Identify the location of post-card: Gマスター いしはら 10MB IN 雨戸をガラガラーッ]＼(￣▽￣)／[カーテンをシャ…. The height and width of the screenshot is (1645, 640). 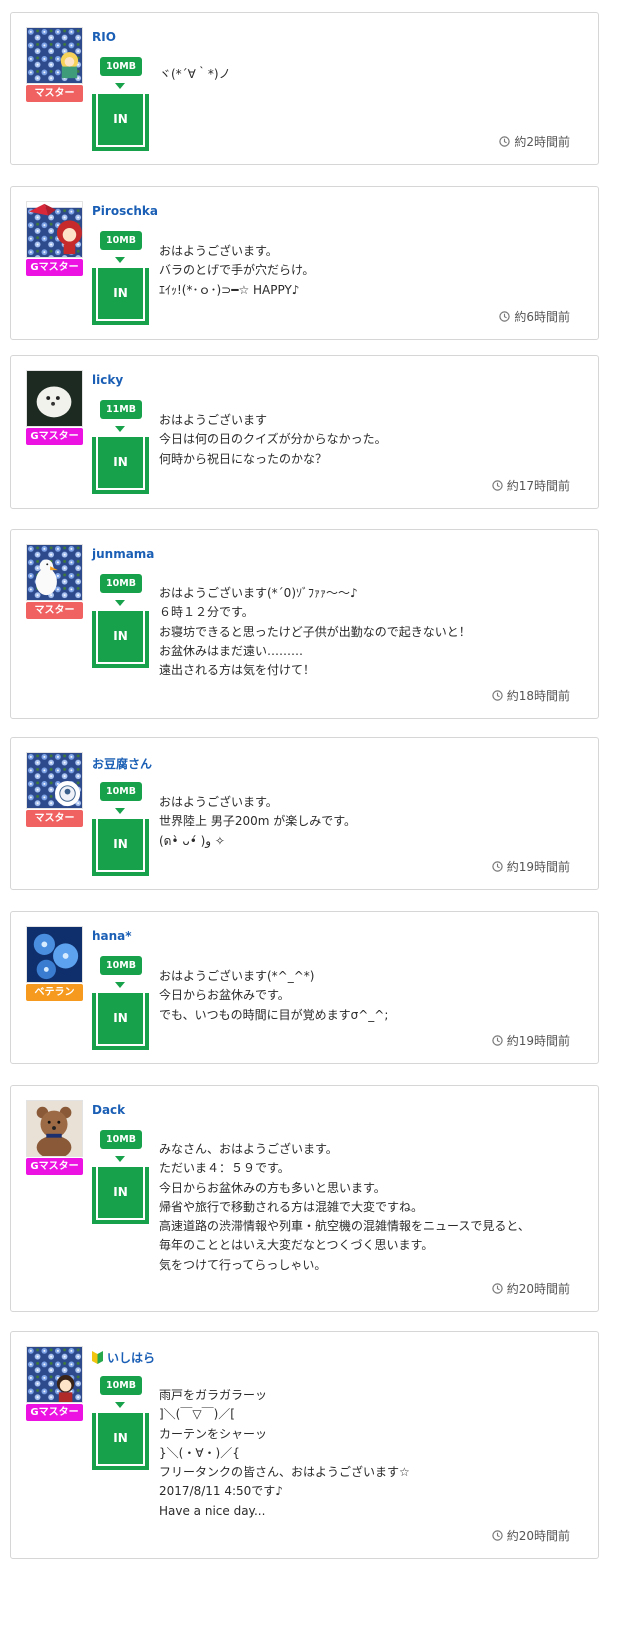
(304, 1445).